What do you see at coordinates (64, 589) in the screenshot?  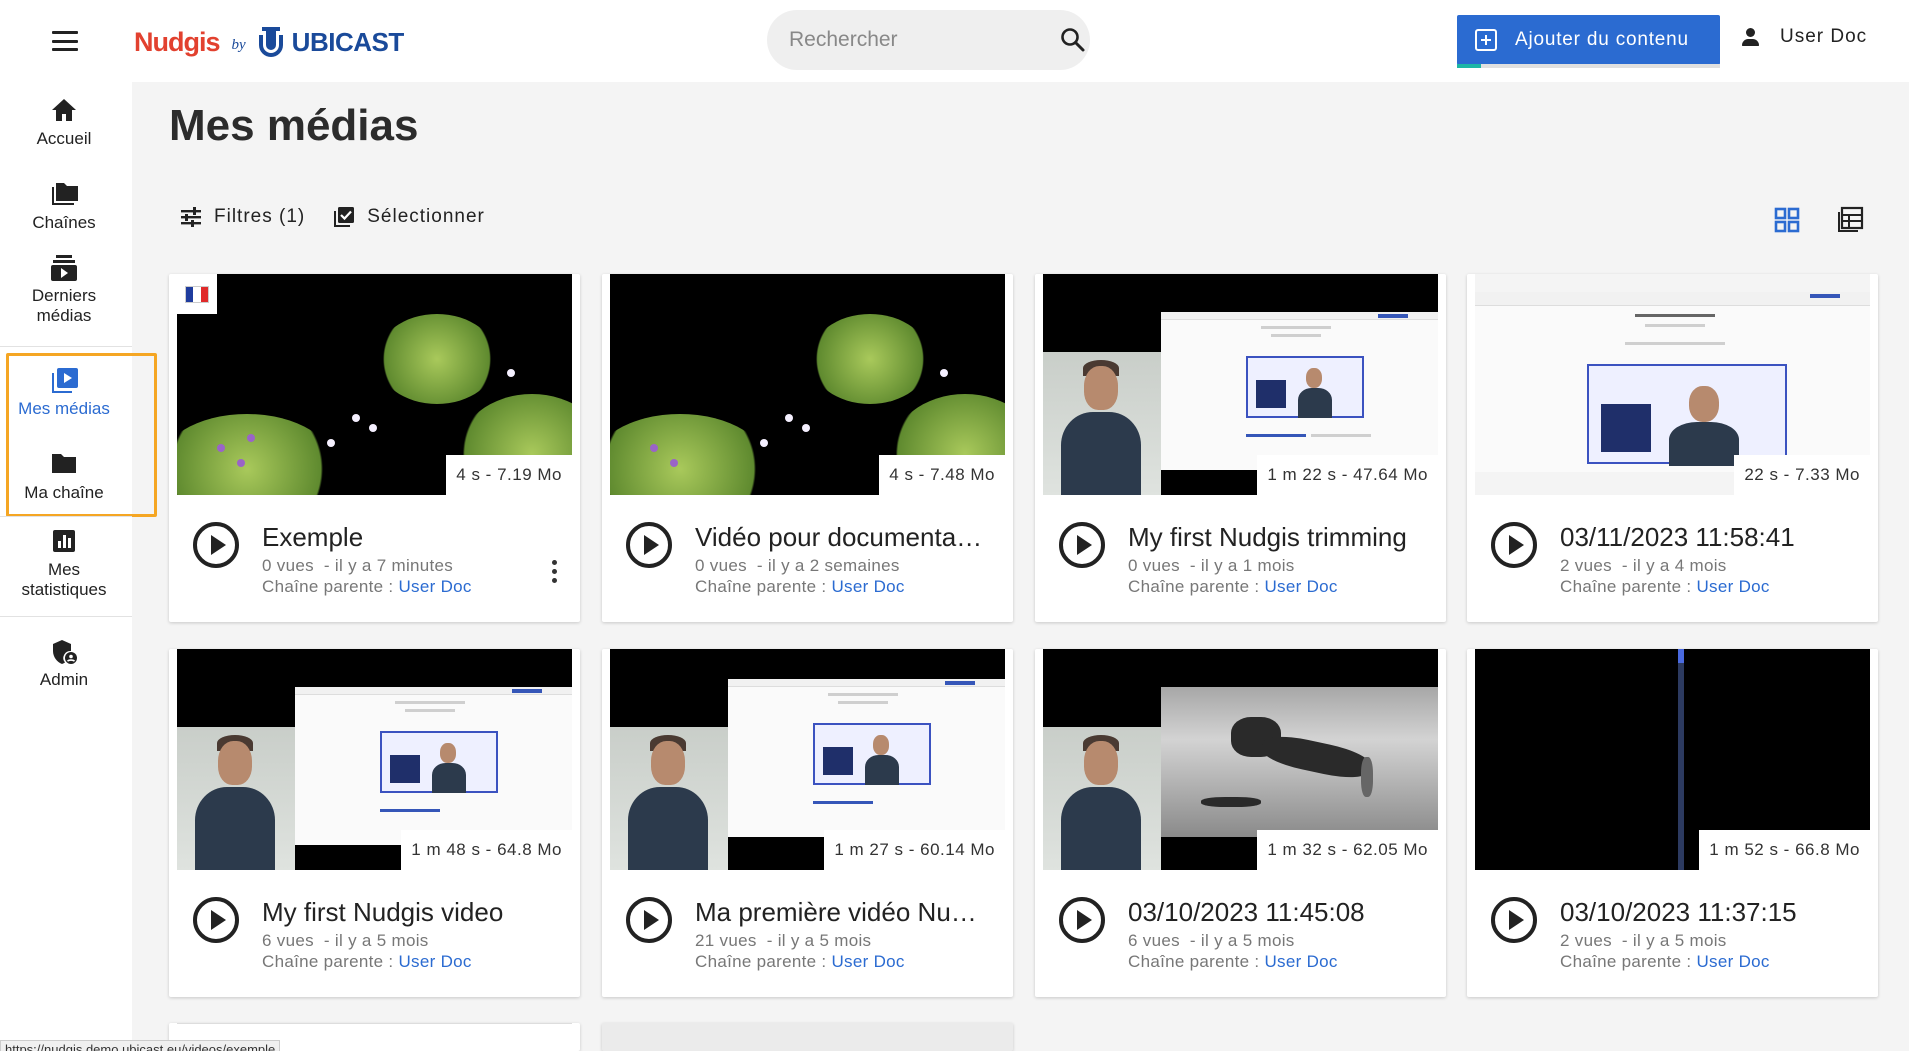 I see `sidebar-item-label-2: statistiques` at bounding box center [64, 589].